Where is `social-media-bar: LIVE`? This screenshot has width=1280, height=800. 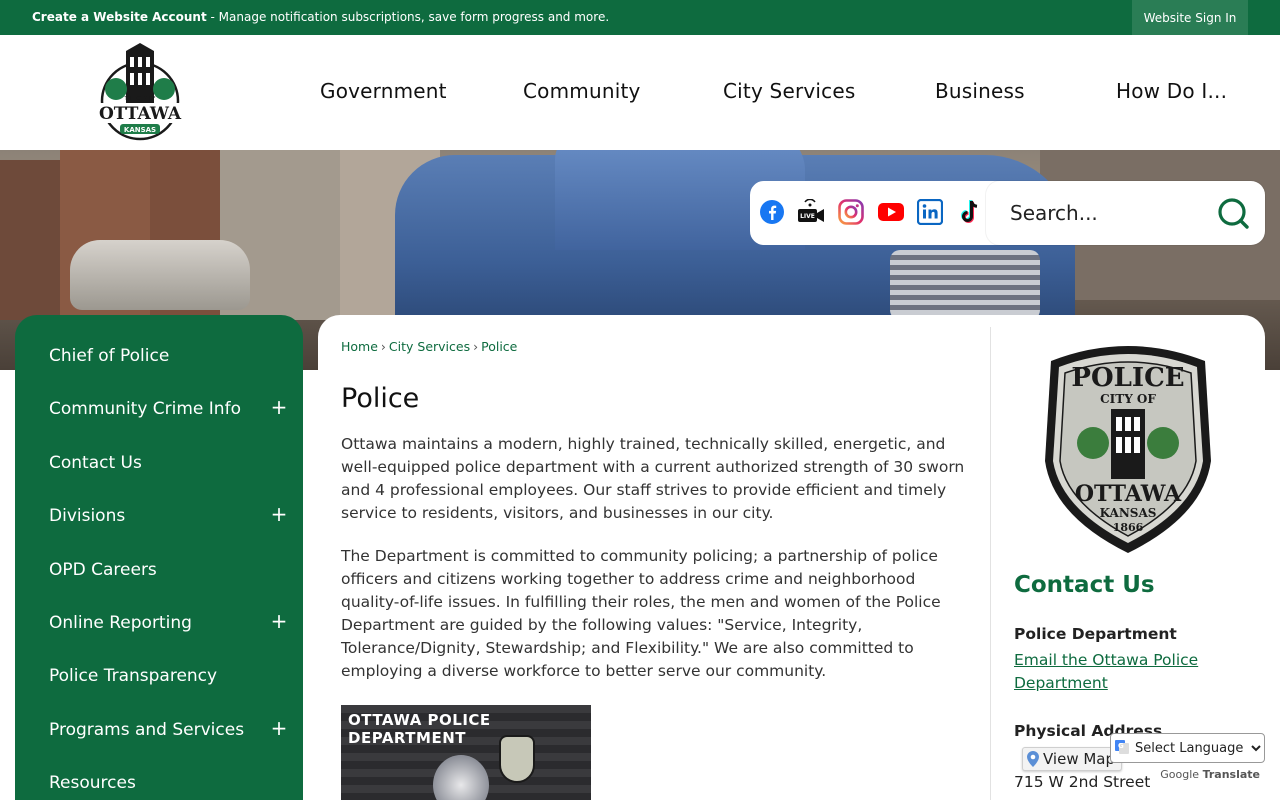
social-media-bar: LIVE is located at coordinates (875, 213).